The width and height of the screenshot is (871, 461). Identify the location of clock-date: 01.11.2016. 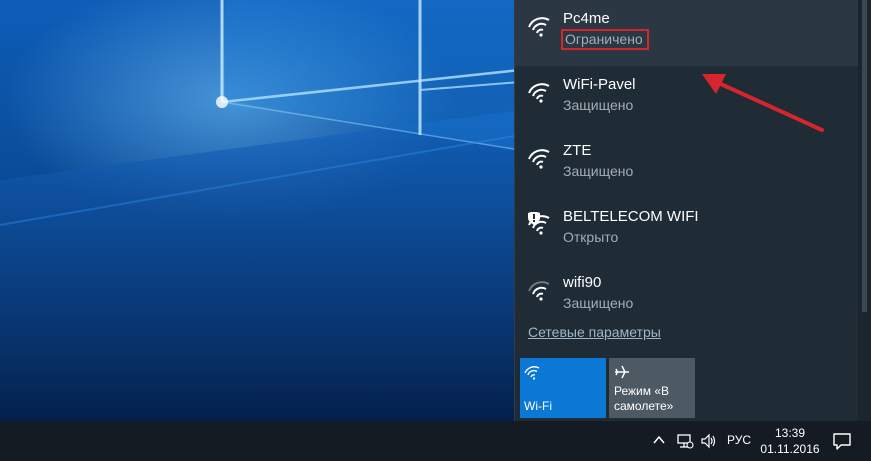
(790, 449).